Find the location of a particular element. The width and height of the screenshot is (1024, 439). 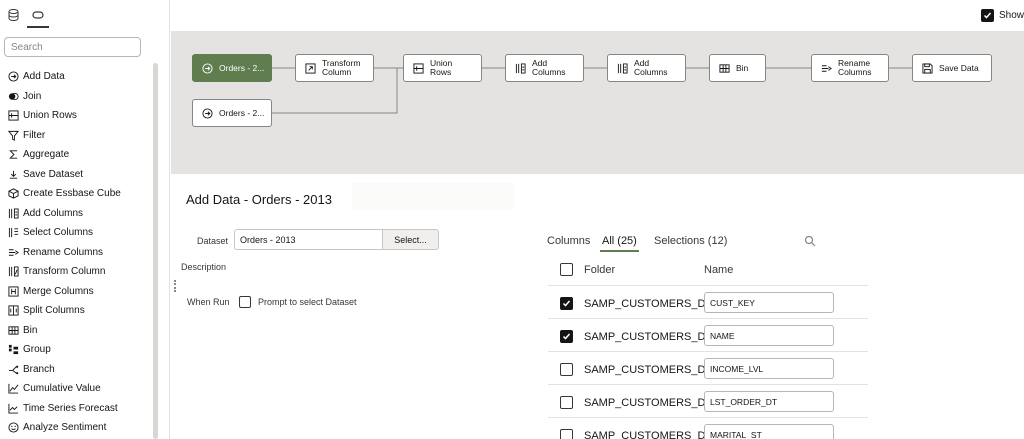

dataset-field: Orders - 2013 is located at coordinates (308, 239).